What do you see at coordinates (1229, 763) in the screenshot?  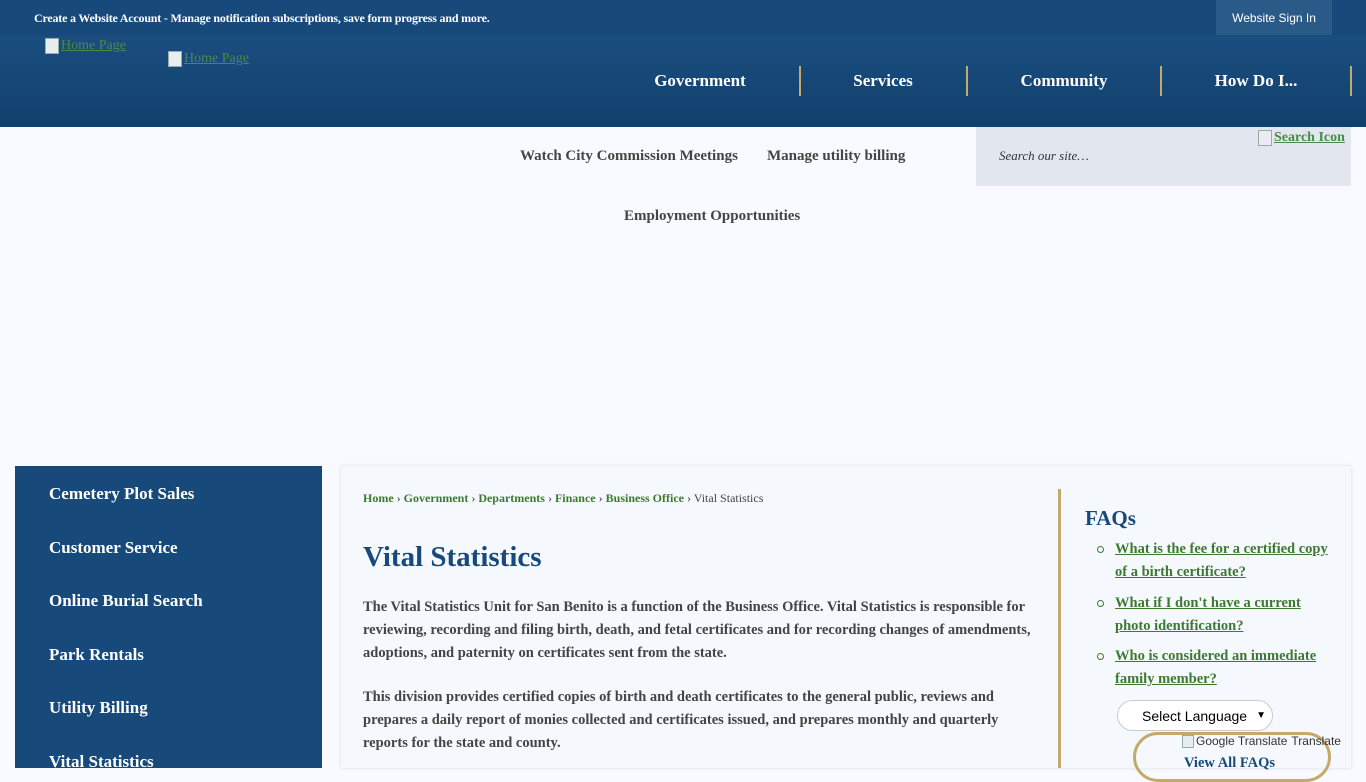 I see `view-all-faqs-label: View All FAQs` at bounding box center [1229, 763].